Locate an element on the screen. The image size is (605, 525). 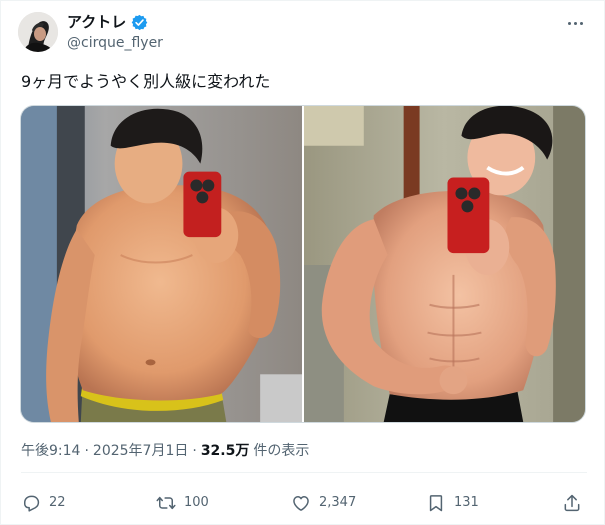
reply-button: 22 is located at coordinates (43, 503).